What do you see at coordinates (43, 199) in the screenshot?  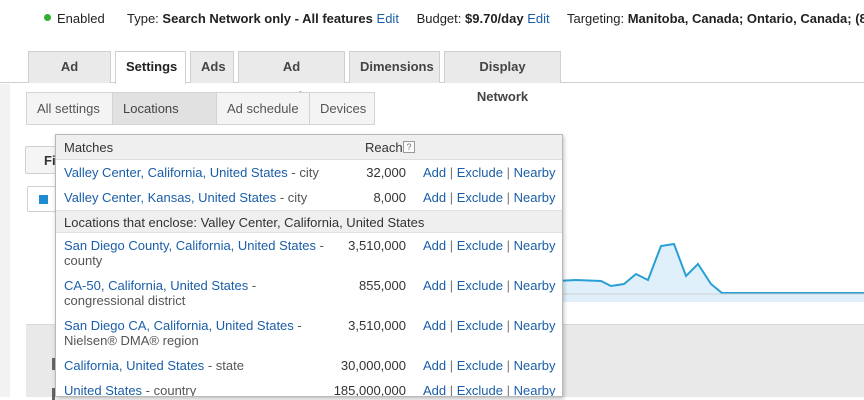 I see `series-swatch-icon` at bounding box center [43, 199].